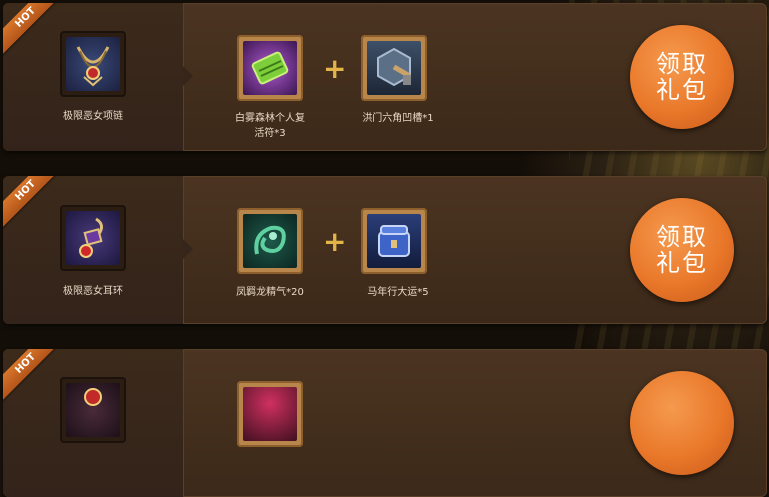 This screenshot has width=769, height=497. What do you see at coordinates (183, 423) in the screenshot?
I see `divider` at bounding box center [183, 423].